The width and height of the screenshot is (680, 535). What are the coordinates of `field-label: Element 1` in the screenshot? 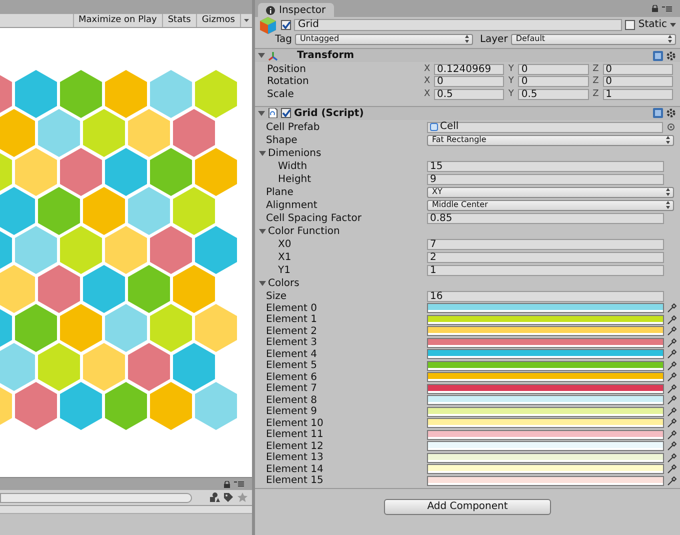 It's located at (292, 319).